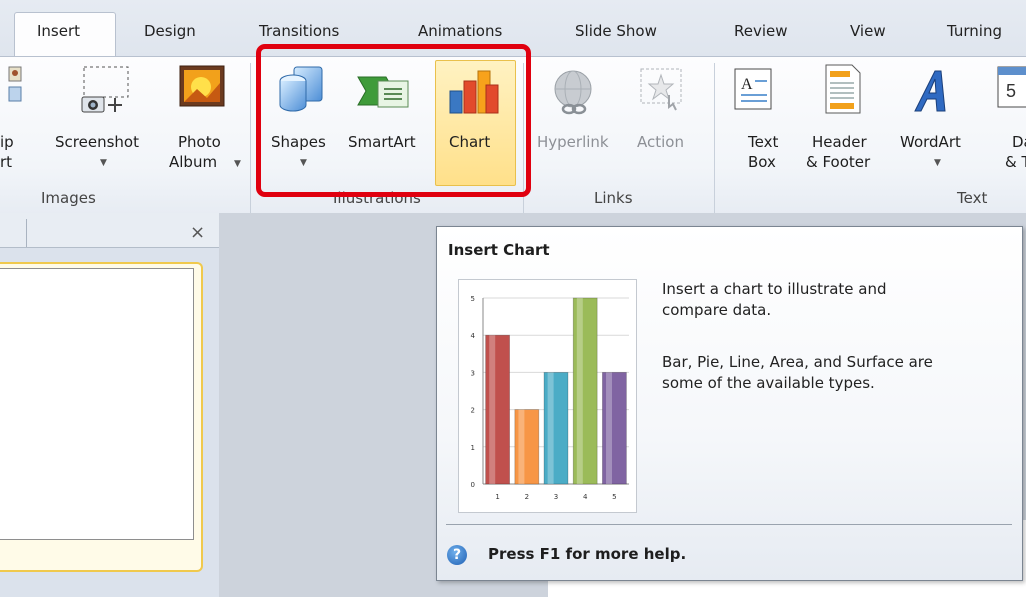 Image resolution: width=1026 pixels, height=597 pixels. Describe the element at coordinates (660, 142) in the screenshot. I see `action-label: Action` at that location.